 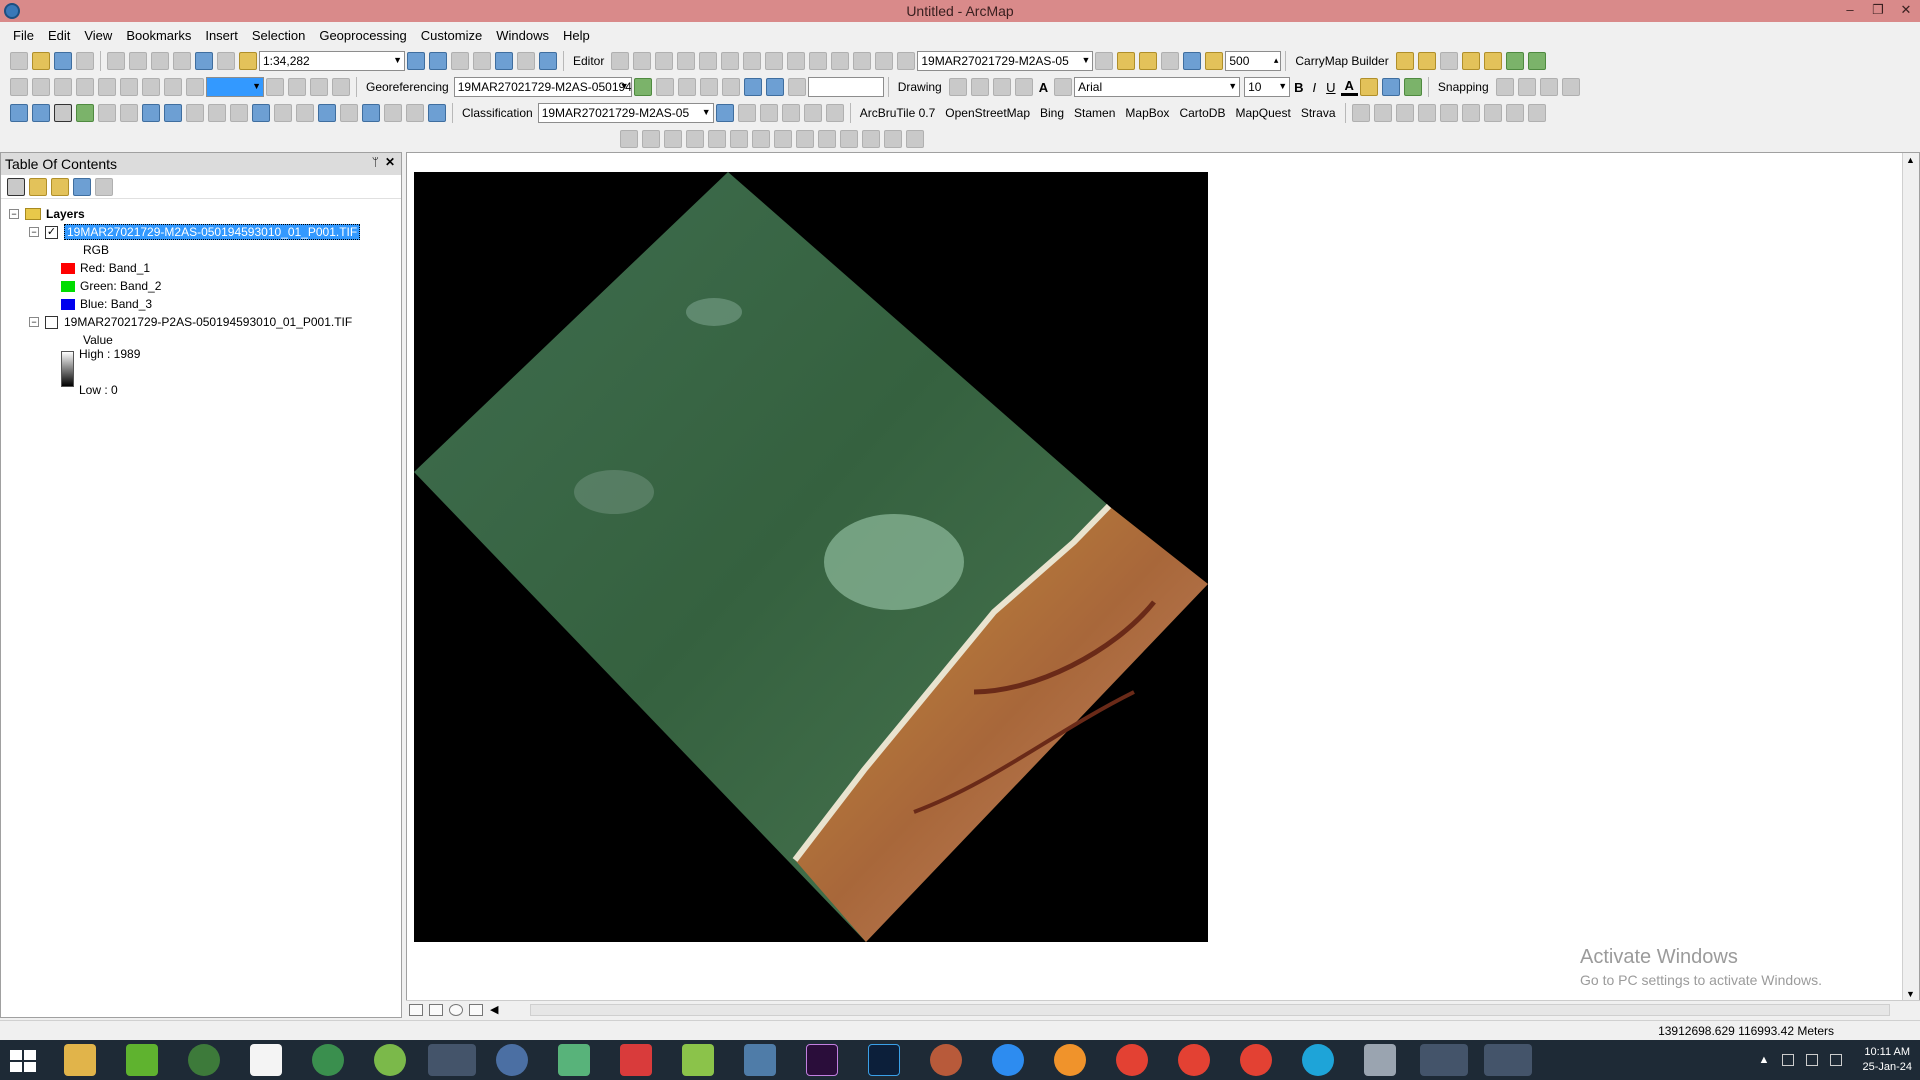 I want to click on strava-menu: Strava, so click(x=1318, y=113).